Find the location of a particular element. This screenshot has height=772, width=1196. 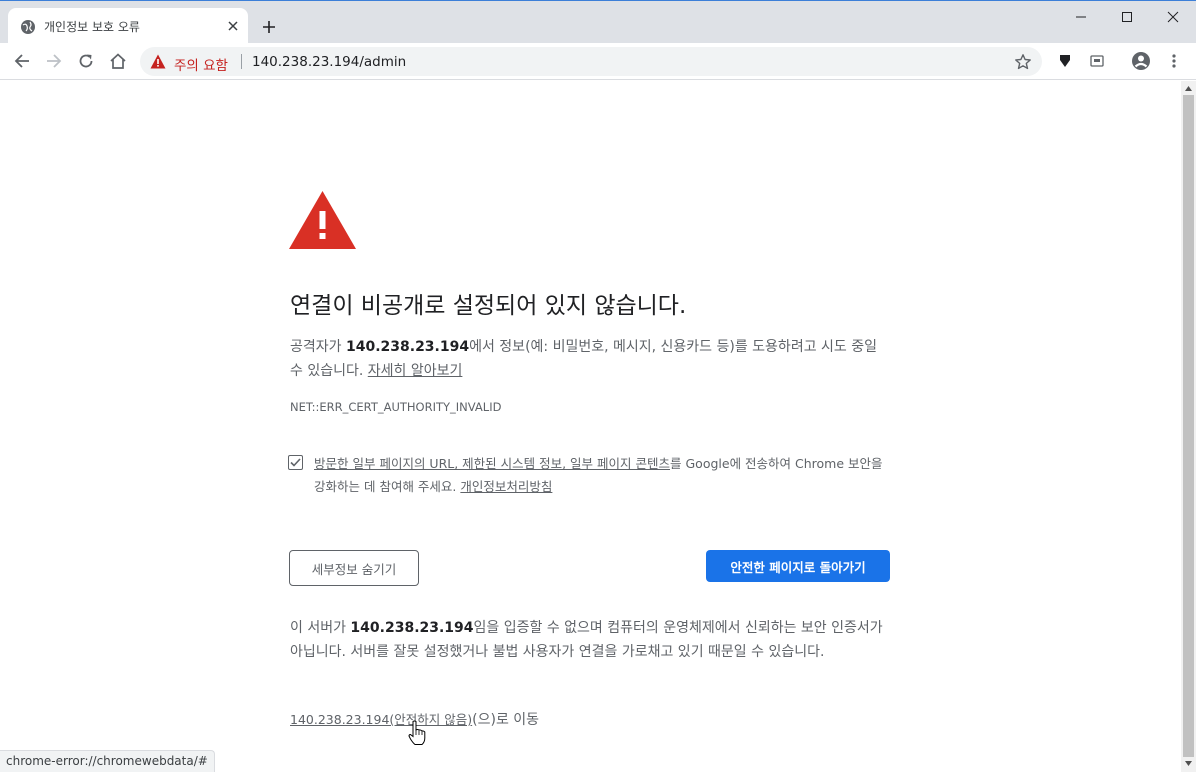

status-bar: chrome-error://chromewebdata/# is located at coordinates (107, 761).